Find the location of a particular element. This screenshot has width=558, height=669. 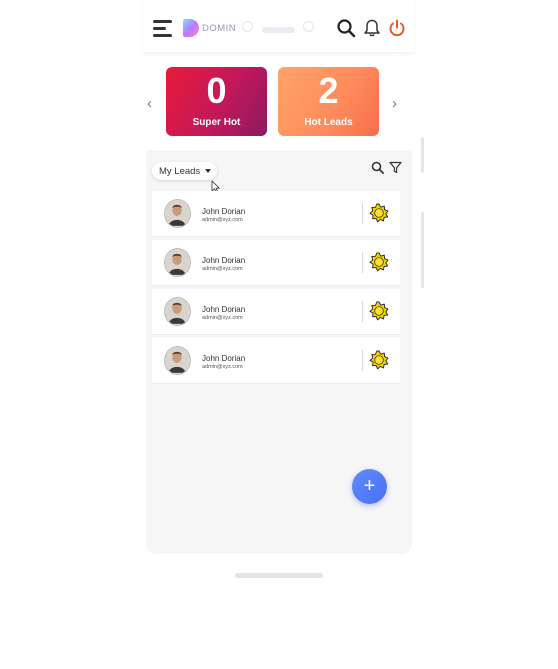

hot-leads-count: 2 is located at coordinates (328, 90).